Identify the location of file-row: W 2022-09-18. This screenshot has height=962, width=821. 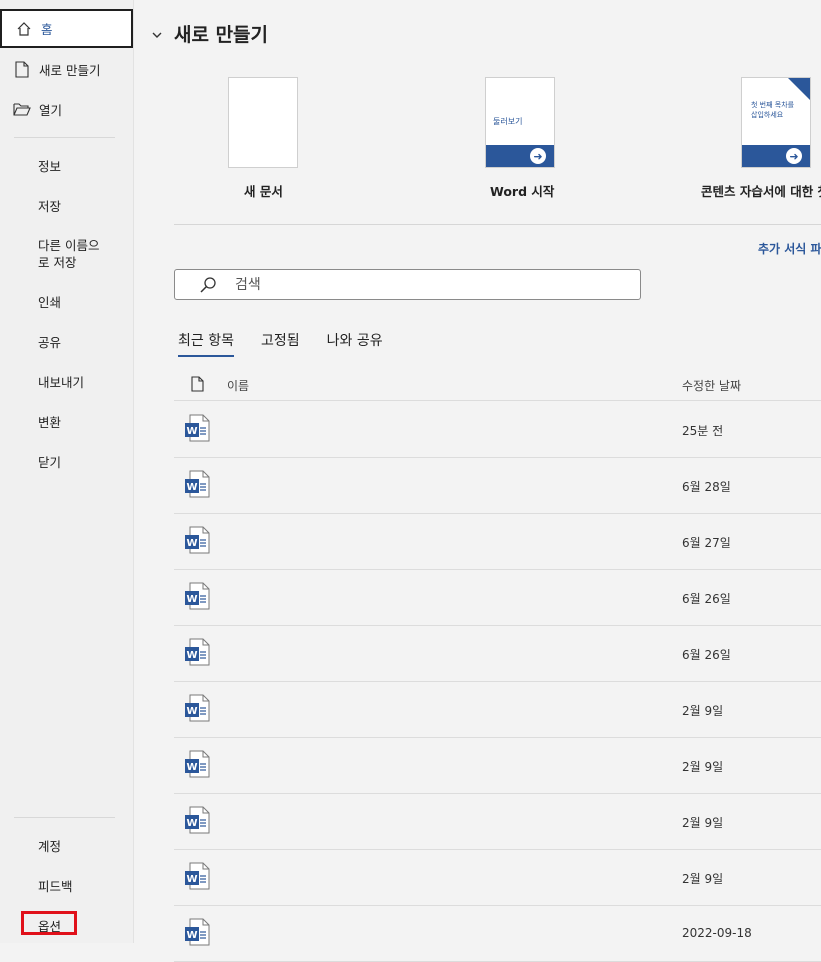
(497, 933).